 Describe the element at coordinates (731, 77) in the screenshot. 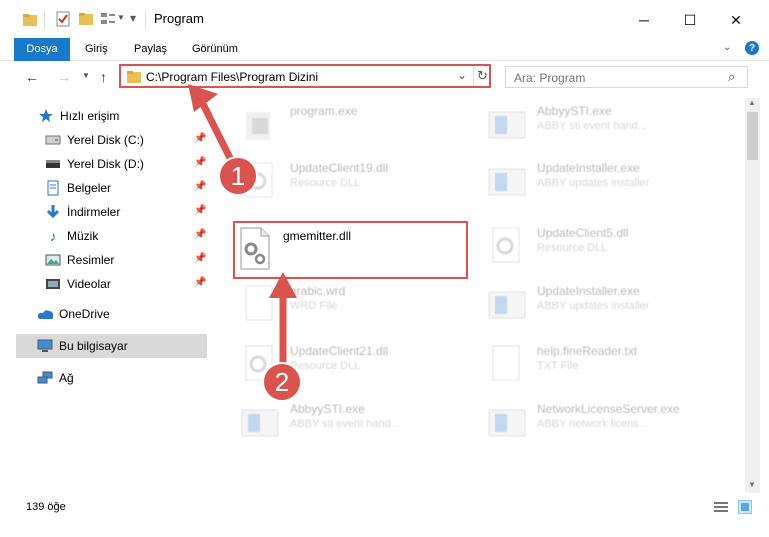

I see `search-icon: ⌕` at that location.